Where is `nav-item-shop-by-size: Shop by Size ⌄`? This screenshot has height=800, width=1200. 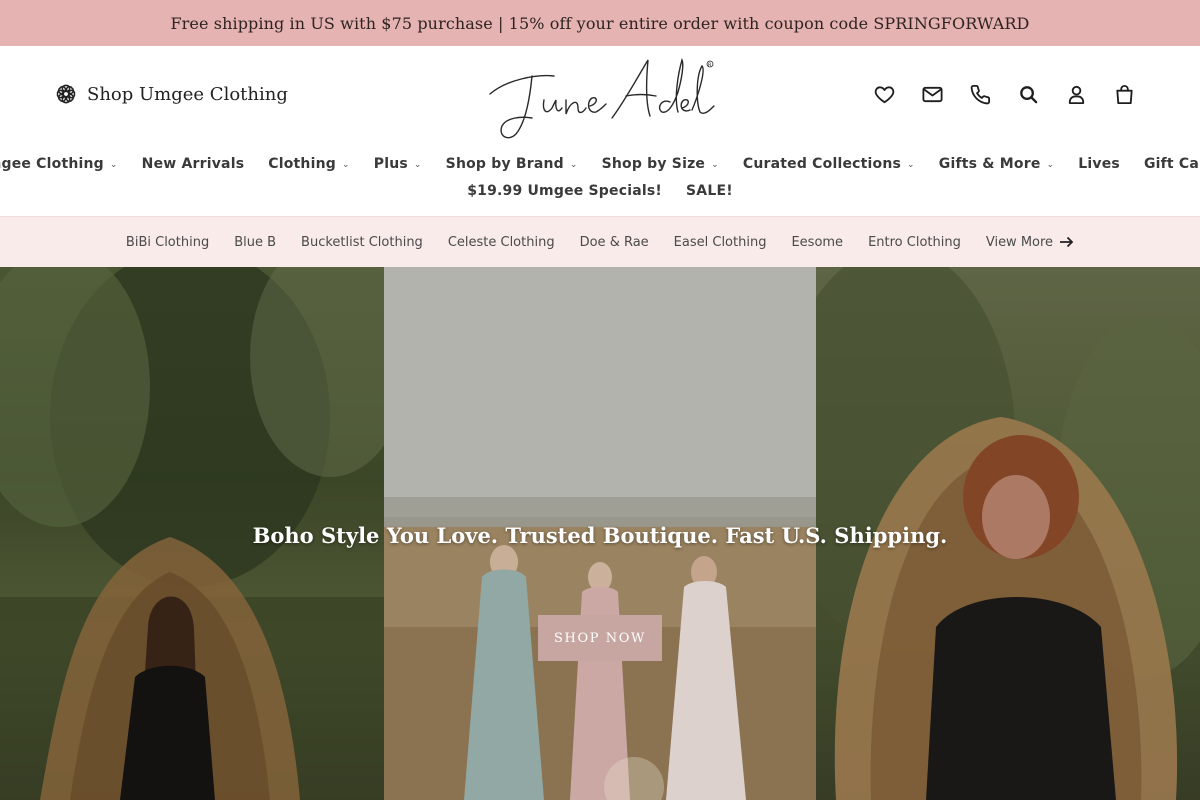
nav-item-shop-by-size: Shop by Size ⌄ is located at coordinates (660, 164).